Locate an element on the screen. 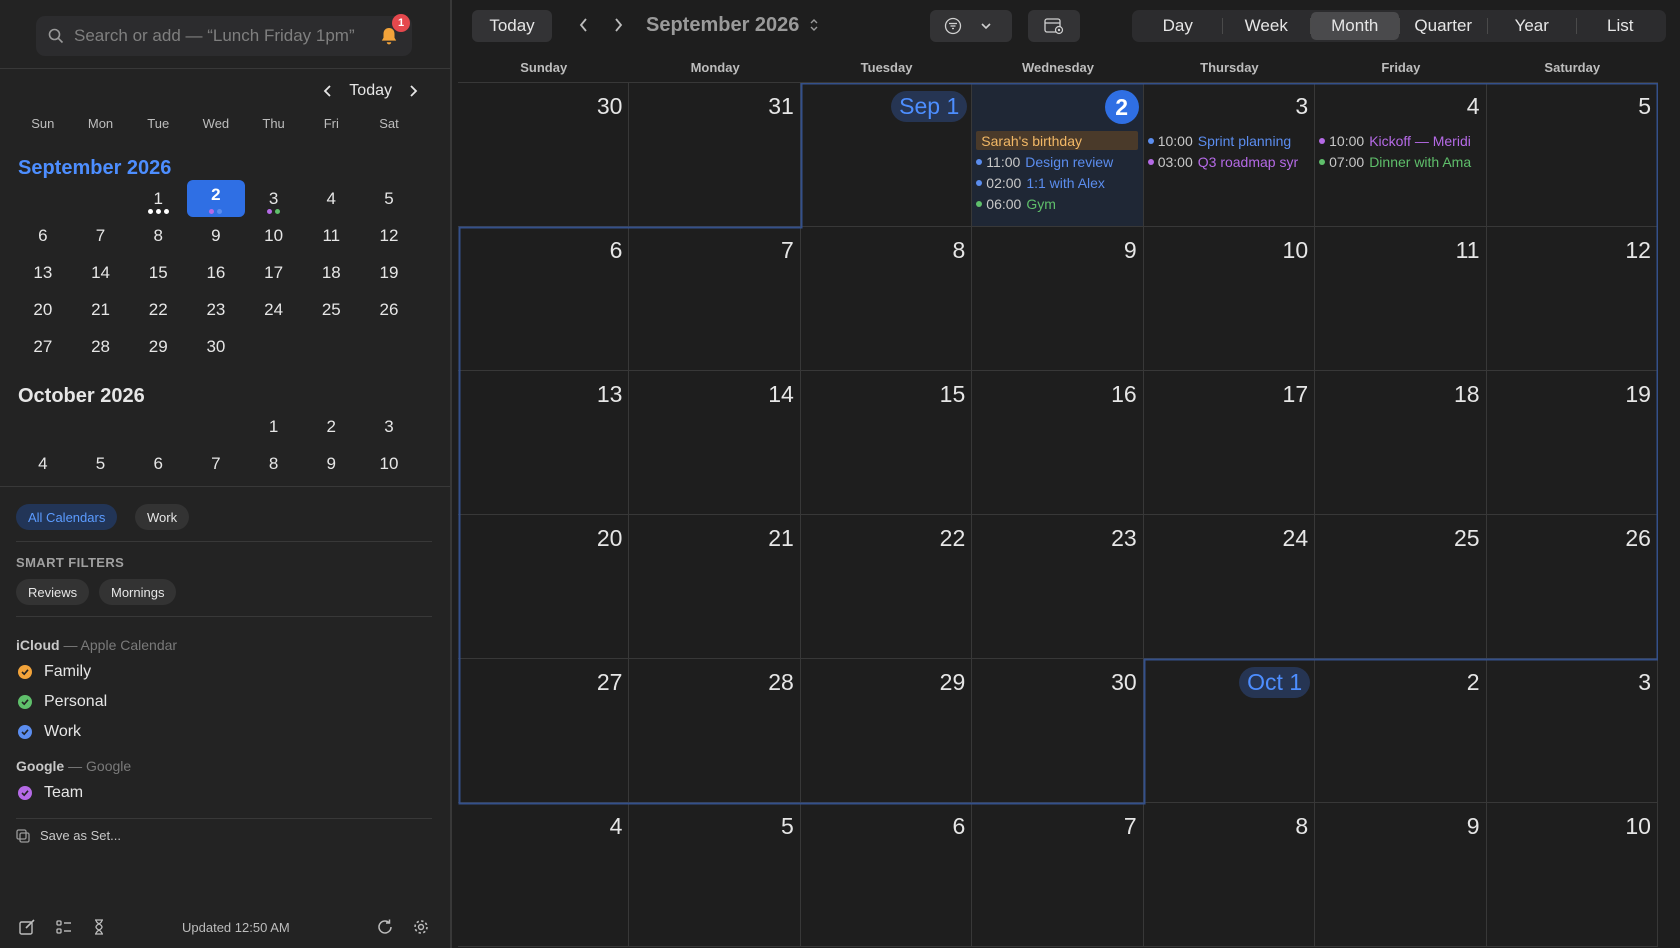 Image resolution: width=1680 pixels, height=948 pixels. calendar-family: Family is located at coordinates (54, 672).